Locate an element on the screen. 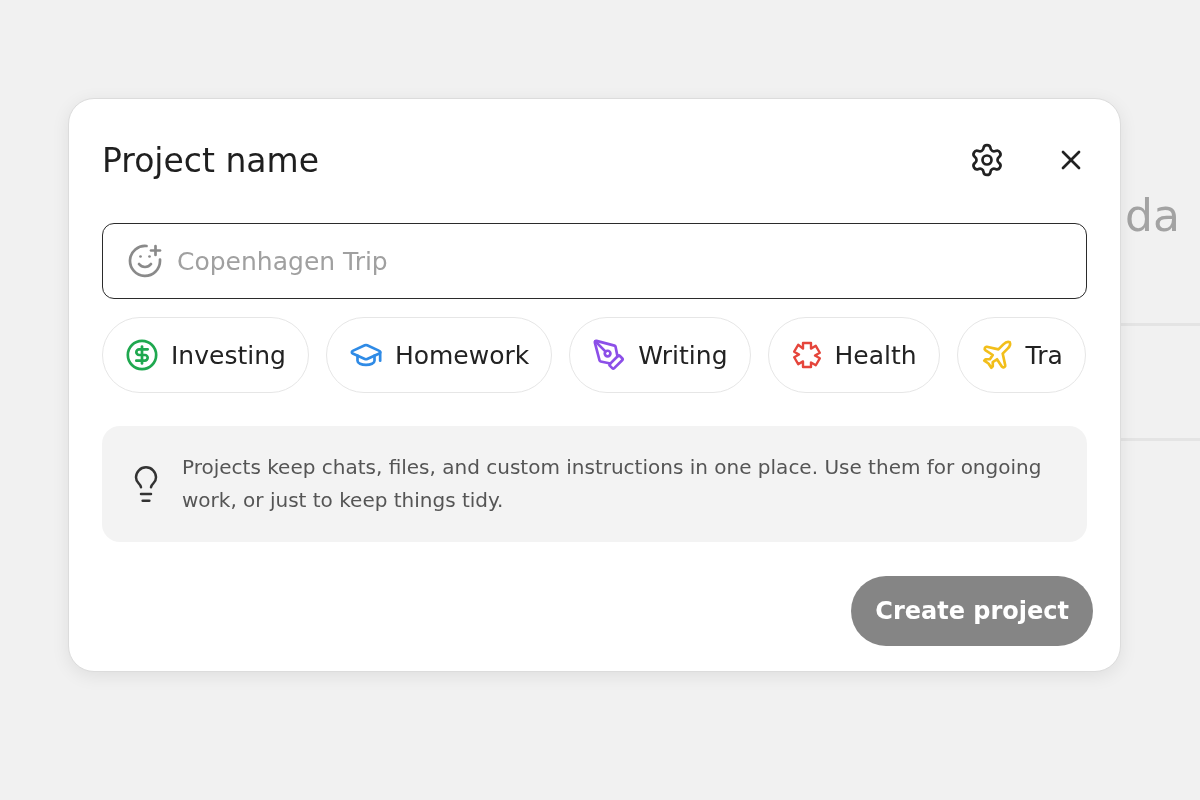 The height and width of the screenshot is (800, 1200). project-name-field: Copenhagen Trip is located at coordinates (594, 261).